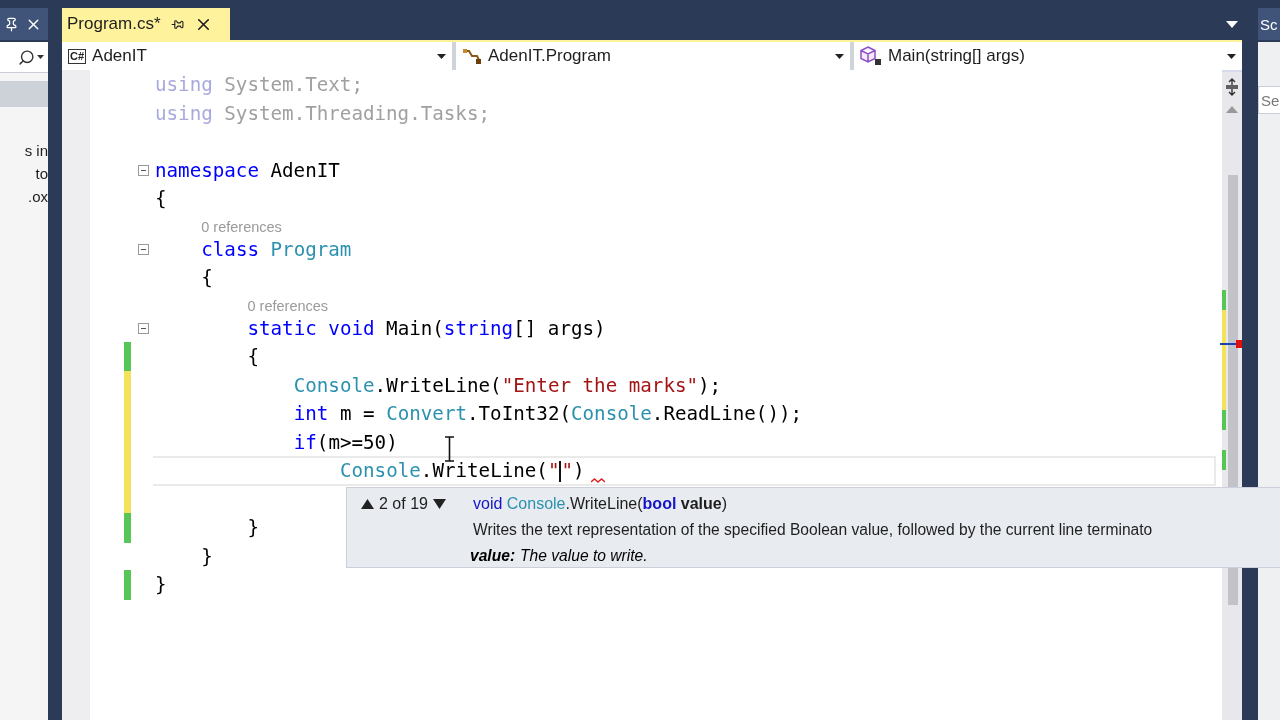 The height and width of the screenshot is (720, 1280). Describe the element at coordinates (259, 85) in the screenshot. I see `code-line: using System.Text;` at that location.